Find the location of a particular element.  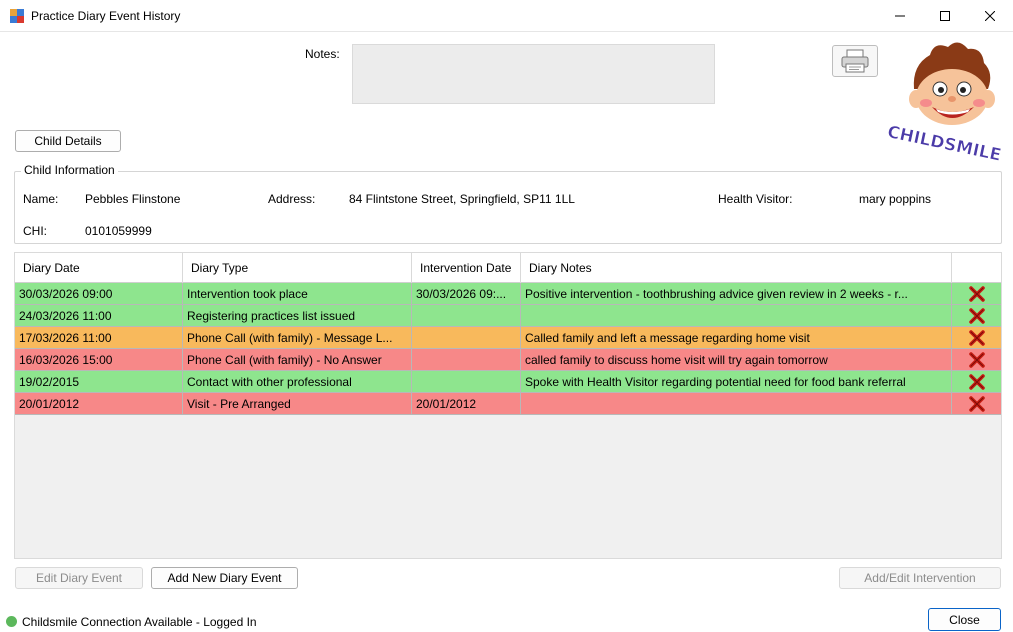

minimize-icon is located at coordinates (900, 16).